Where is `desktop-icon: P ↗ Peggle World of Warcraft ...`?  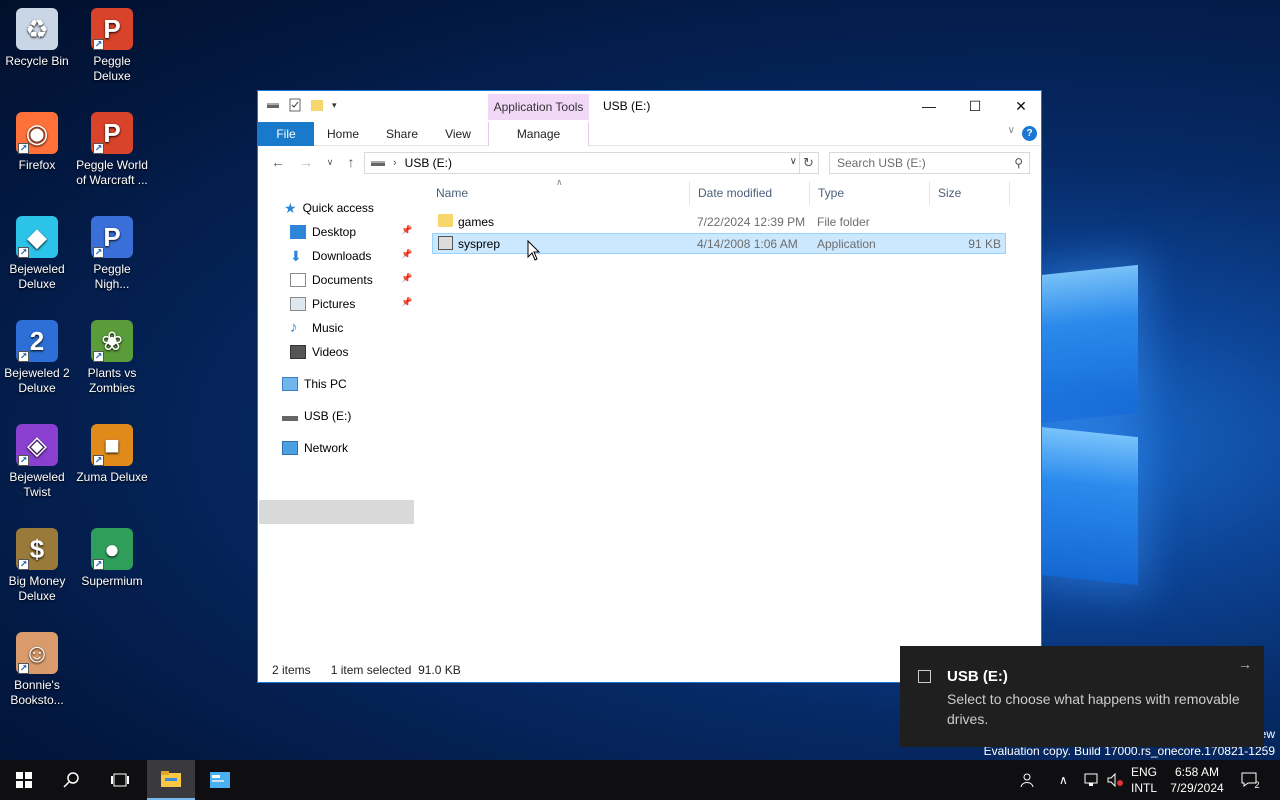 desktop-icon: P ↗ Peggle World of Warcraft ... is located at coordinates (112, 150).